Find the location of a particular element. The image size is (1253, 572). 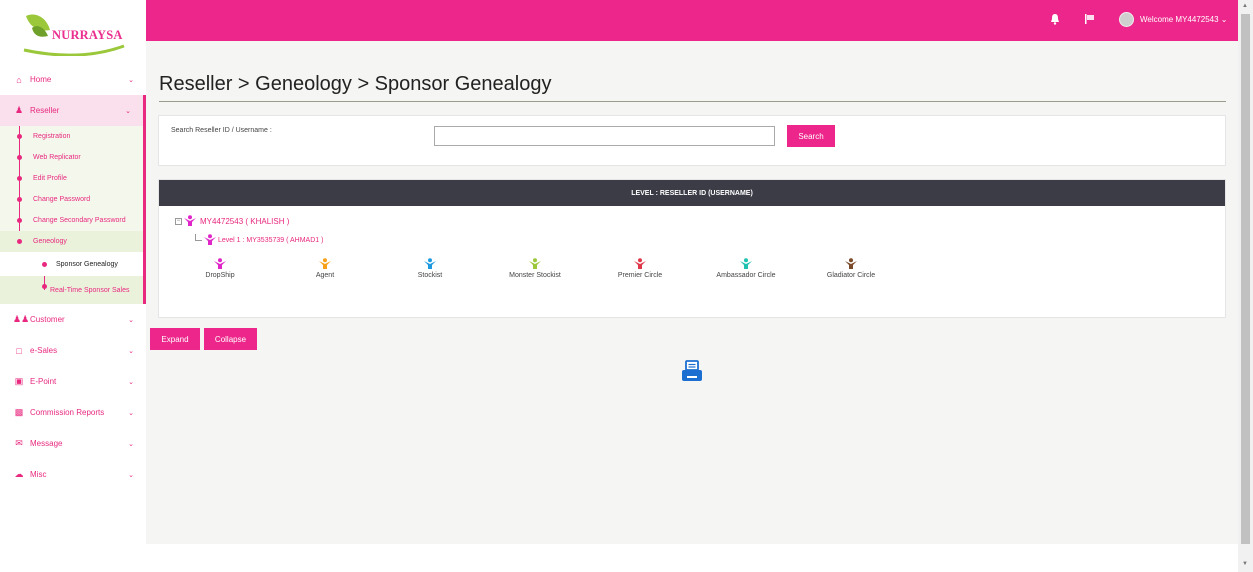

subnav-change-password: Change Password is located at coordinates (71, 199).